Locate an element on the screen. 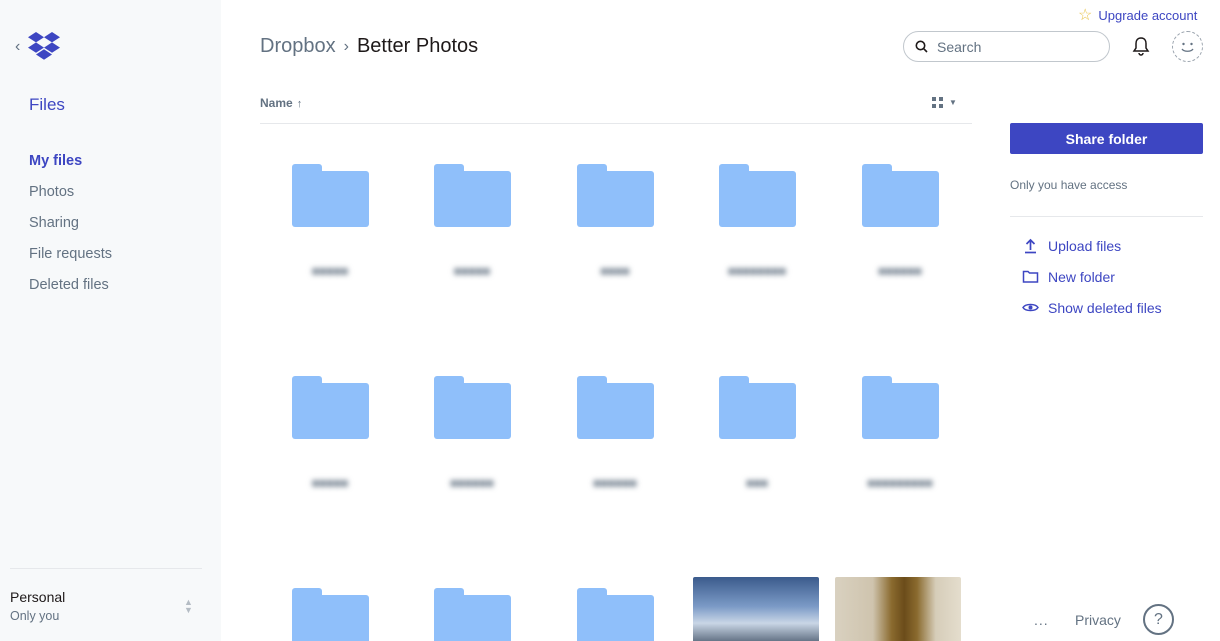 The height and width of the screenshot is (641, 1220). share-folder-button: Share folder is located at coordinates (1106, 138).